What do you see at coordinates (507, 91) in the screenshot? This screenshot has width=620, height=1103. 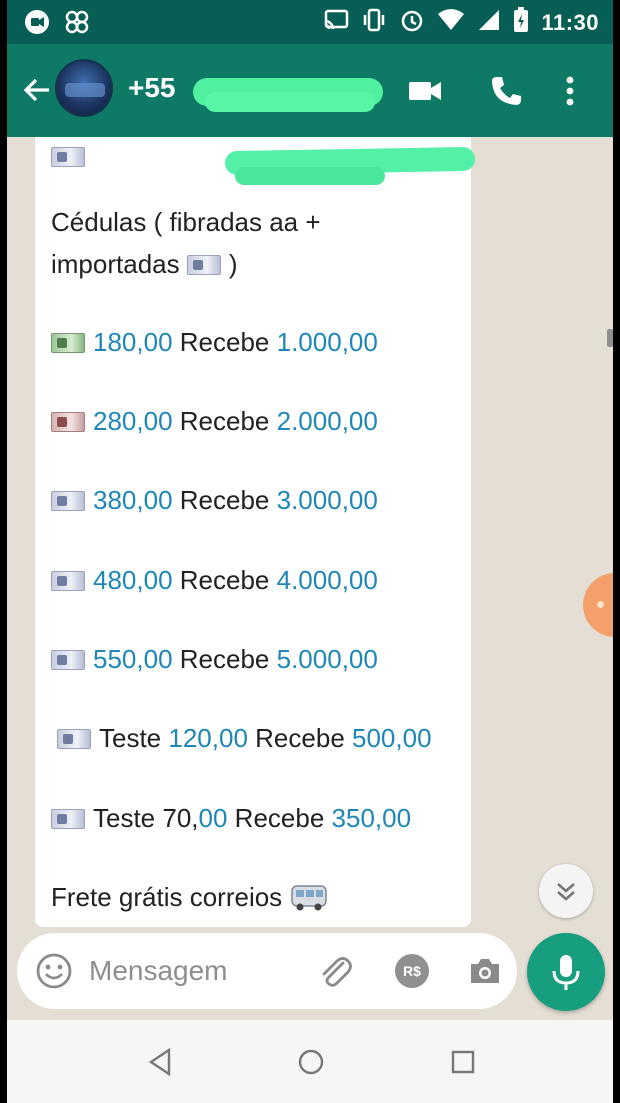 I see `phone-icon` at bounding box center [507, 91].